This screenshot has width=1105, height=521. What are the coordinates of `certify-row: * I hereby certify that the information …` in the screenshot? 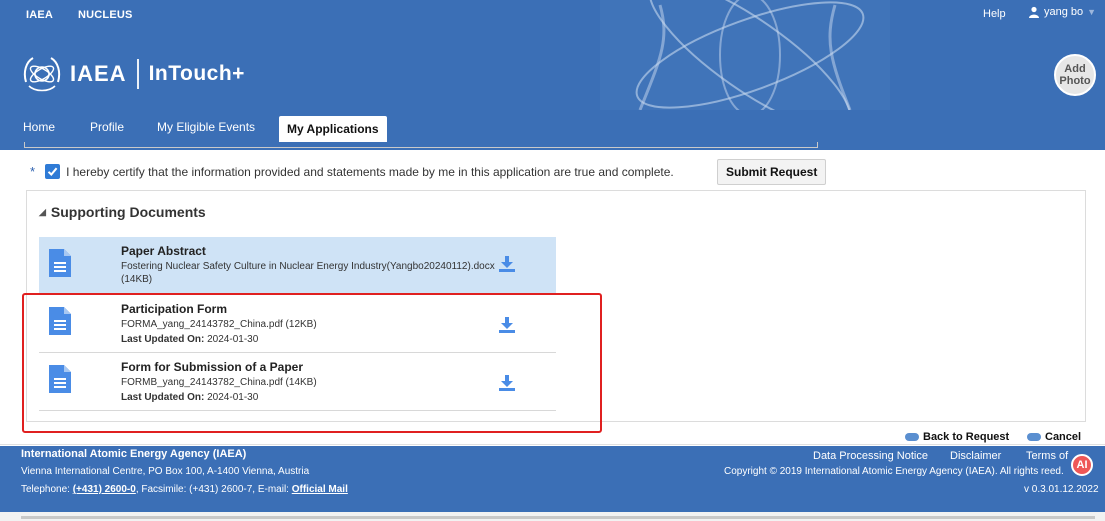 It's located at (352, 171).